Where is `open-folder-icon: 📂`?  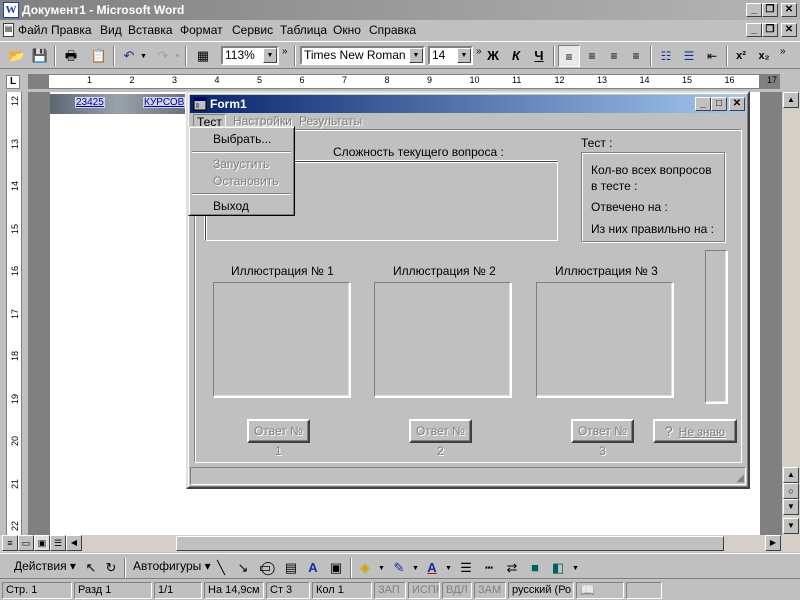 open-folder-icon: 📂 is located at coordinates (17, 56).